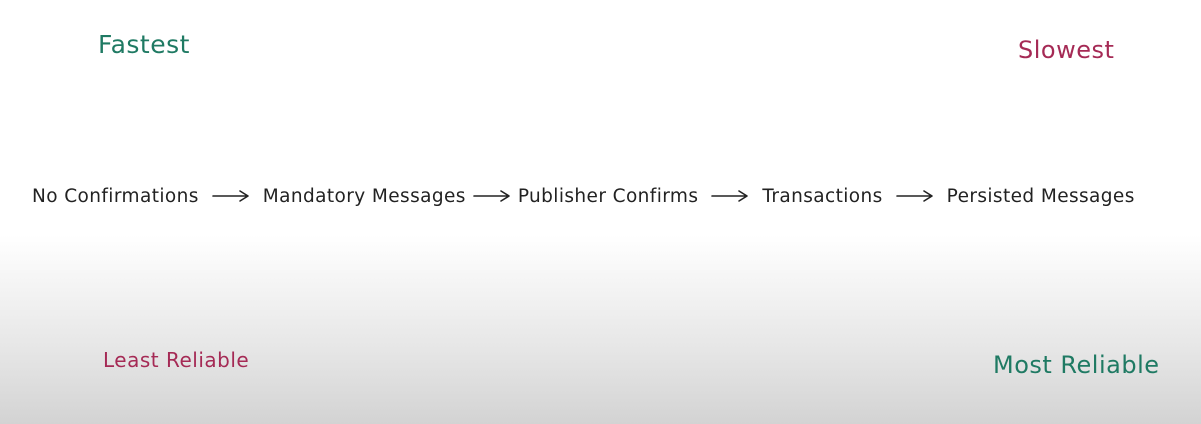  I want to click on least-reliable-label: Least Reliable, so click(176, 360).